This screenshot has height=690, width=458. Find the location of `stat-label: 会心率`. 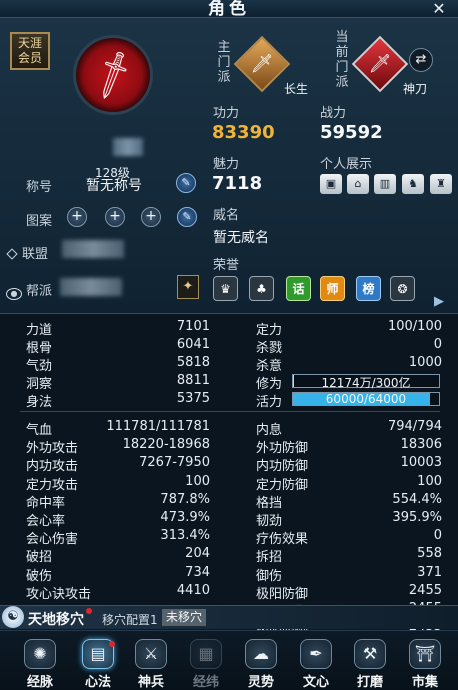

stat-label: 会心率 is located at coordinates (46, 521).